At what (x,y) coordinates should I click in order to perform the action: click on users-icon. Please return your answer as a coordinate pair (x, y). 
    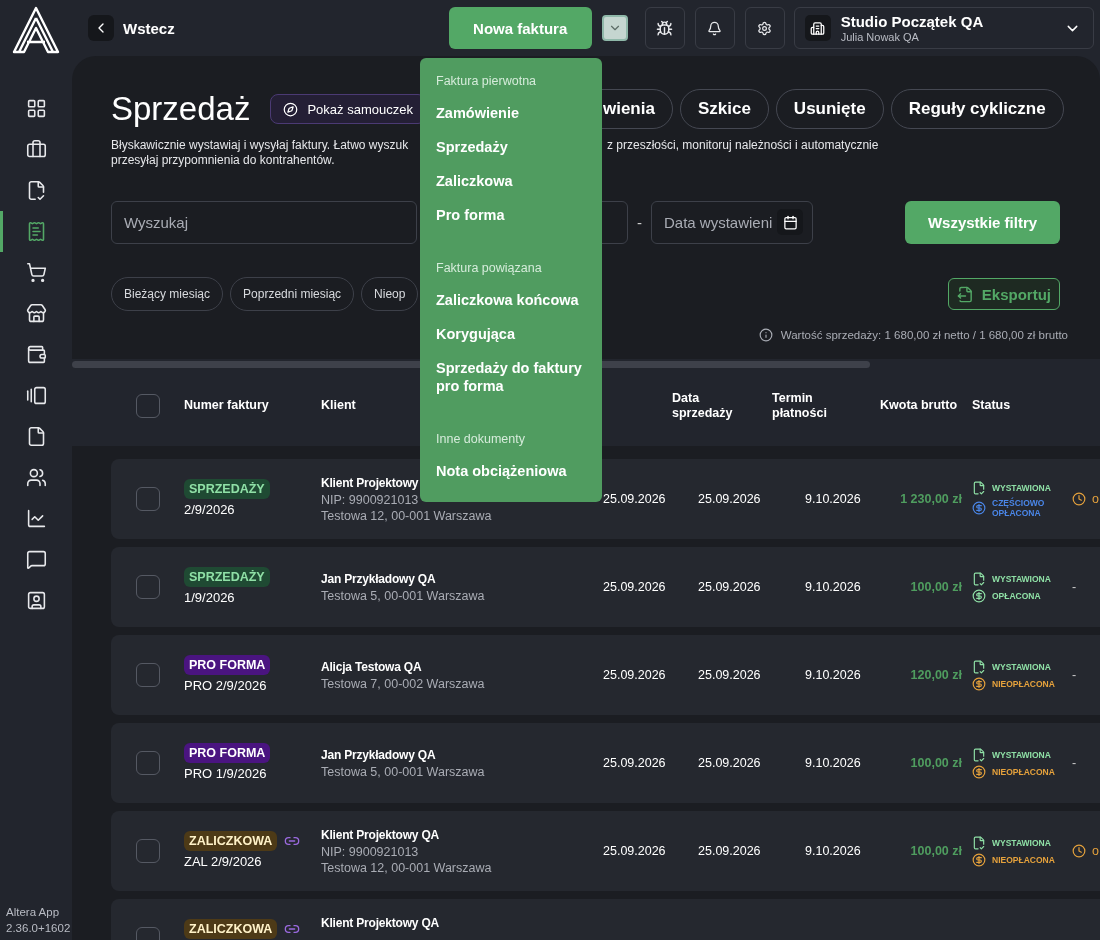
    Looking at the image, I should click on (36, 477).